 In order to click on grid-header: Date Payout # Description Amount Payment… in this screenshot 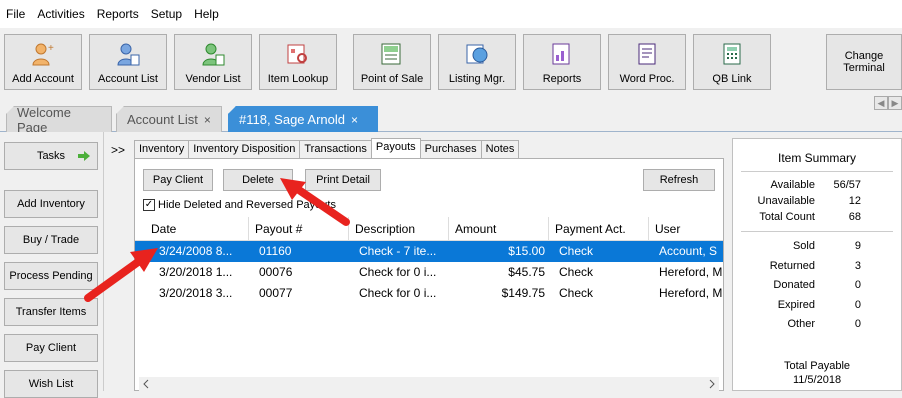, I will do `click(429, 229)`.